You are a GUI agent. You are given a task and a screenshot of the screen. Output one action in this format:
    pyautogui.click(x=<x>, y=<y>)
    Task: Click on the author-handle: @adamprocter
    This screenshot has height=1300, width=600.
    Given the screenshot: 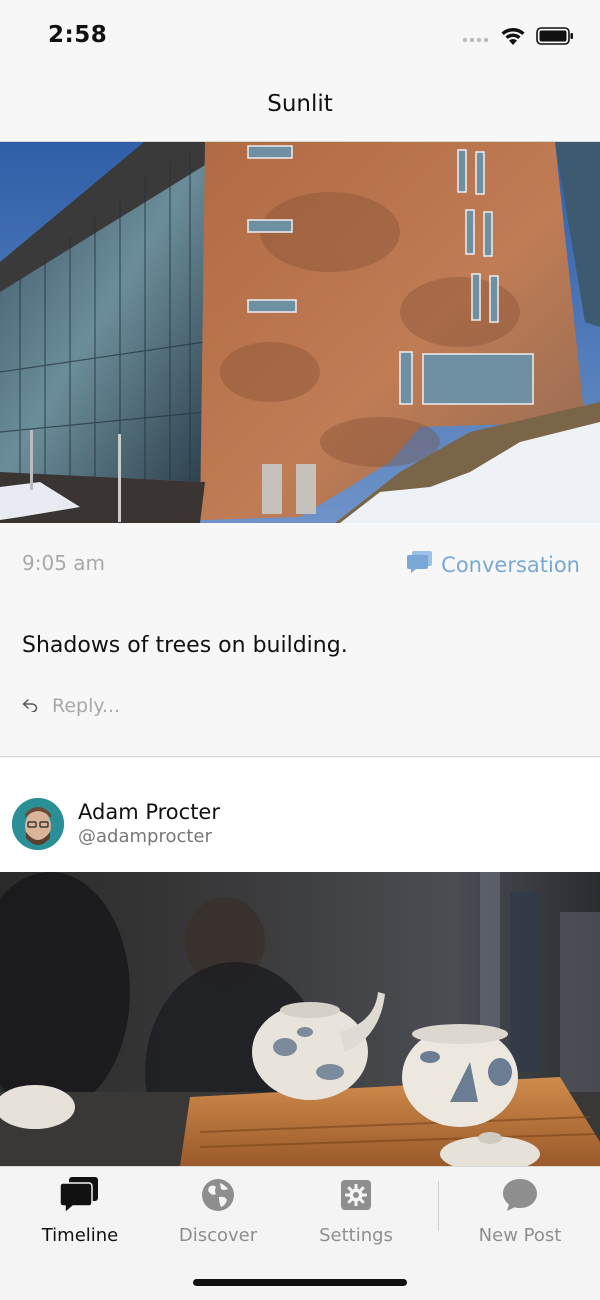 What is the action you would take?
    pyautogui.click(x=145, y=836)
    